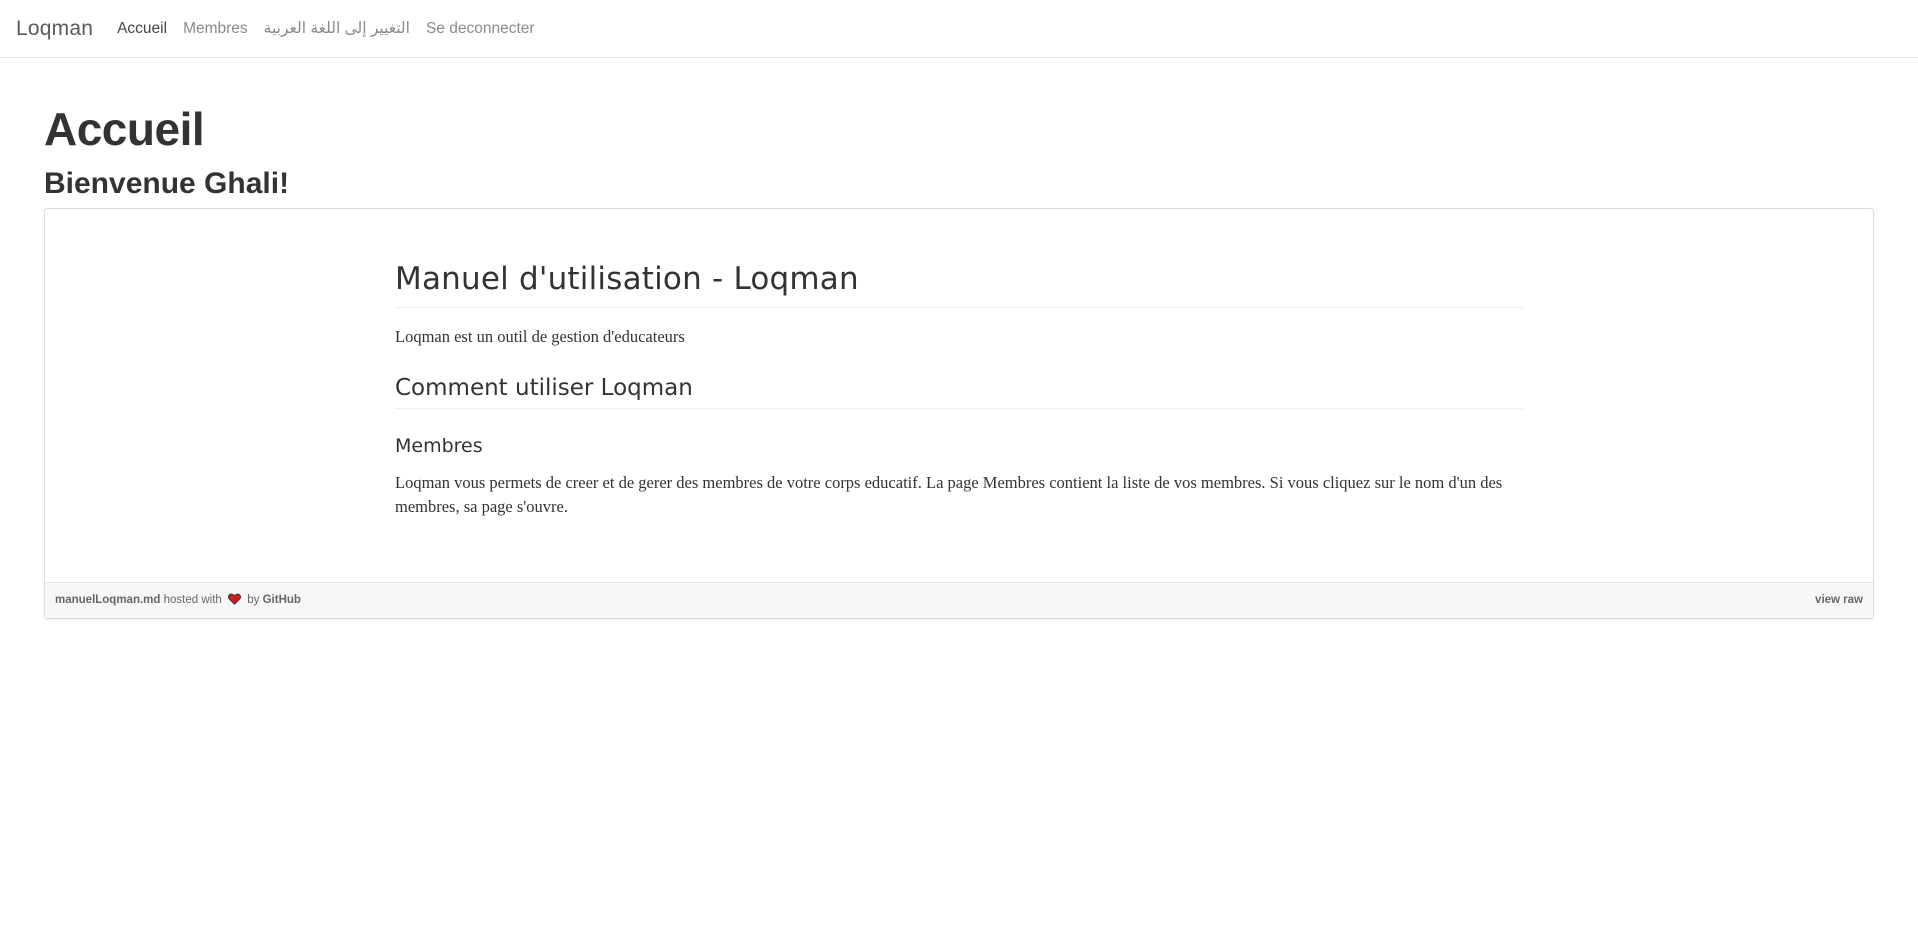 The height and width of the screenshot is (935, 1918). I want to click on nav-item-logout: Se deconnecter, so click(480, 29).